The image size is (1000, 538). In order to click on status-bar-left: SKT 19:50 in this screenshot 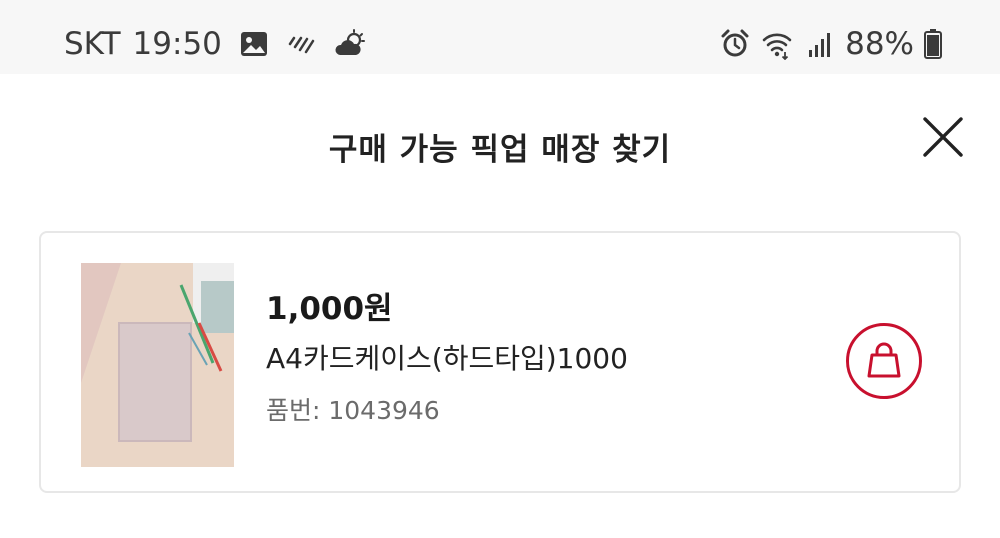, I will do `click(215, 44)`.